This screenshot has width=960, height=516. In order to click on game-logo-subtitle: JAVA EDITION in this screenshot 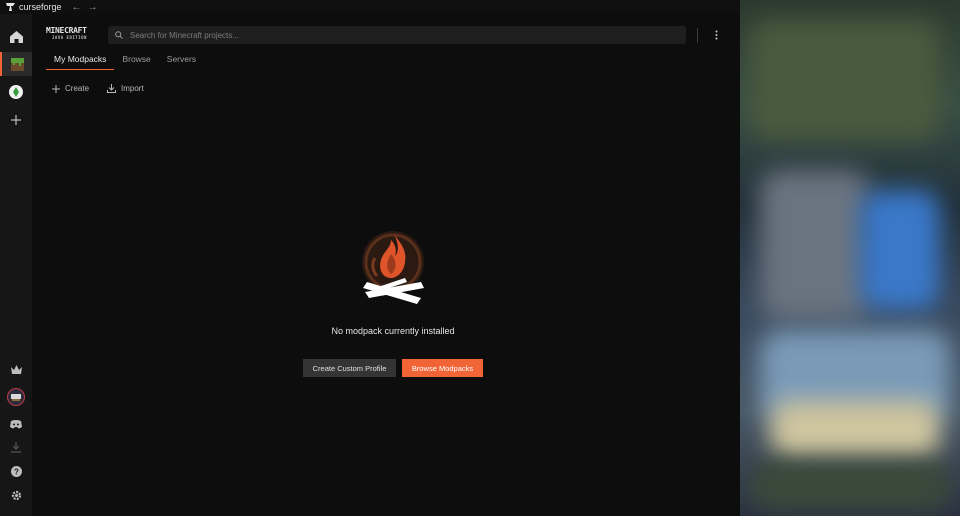, I will do `click(69, 37)`.